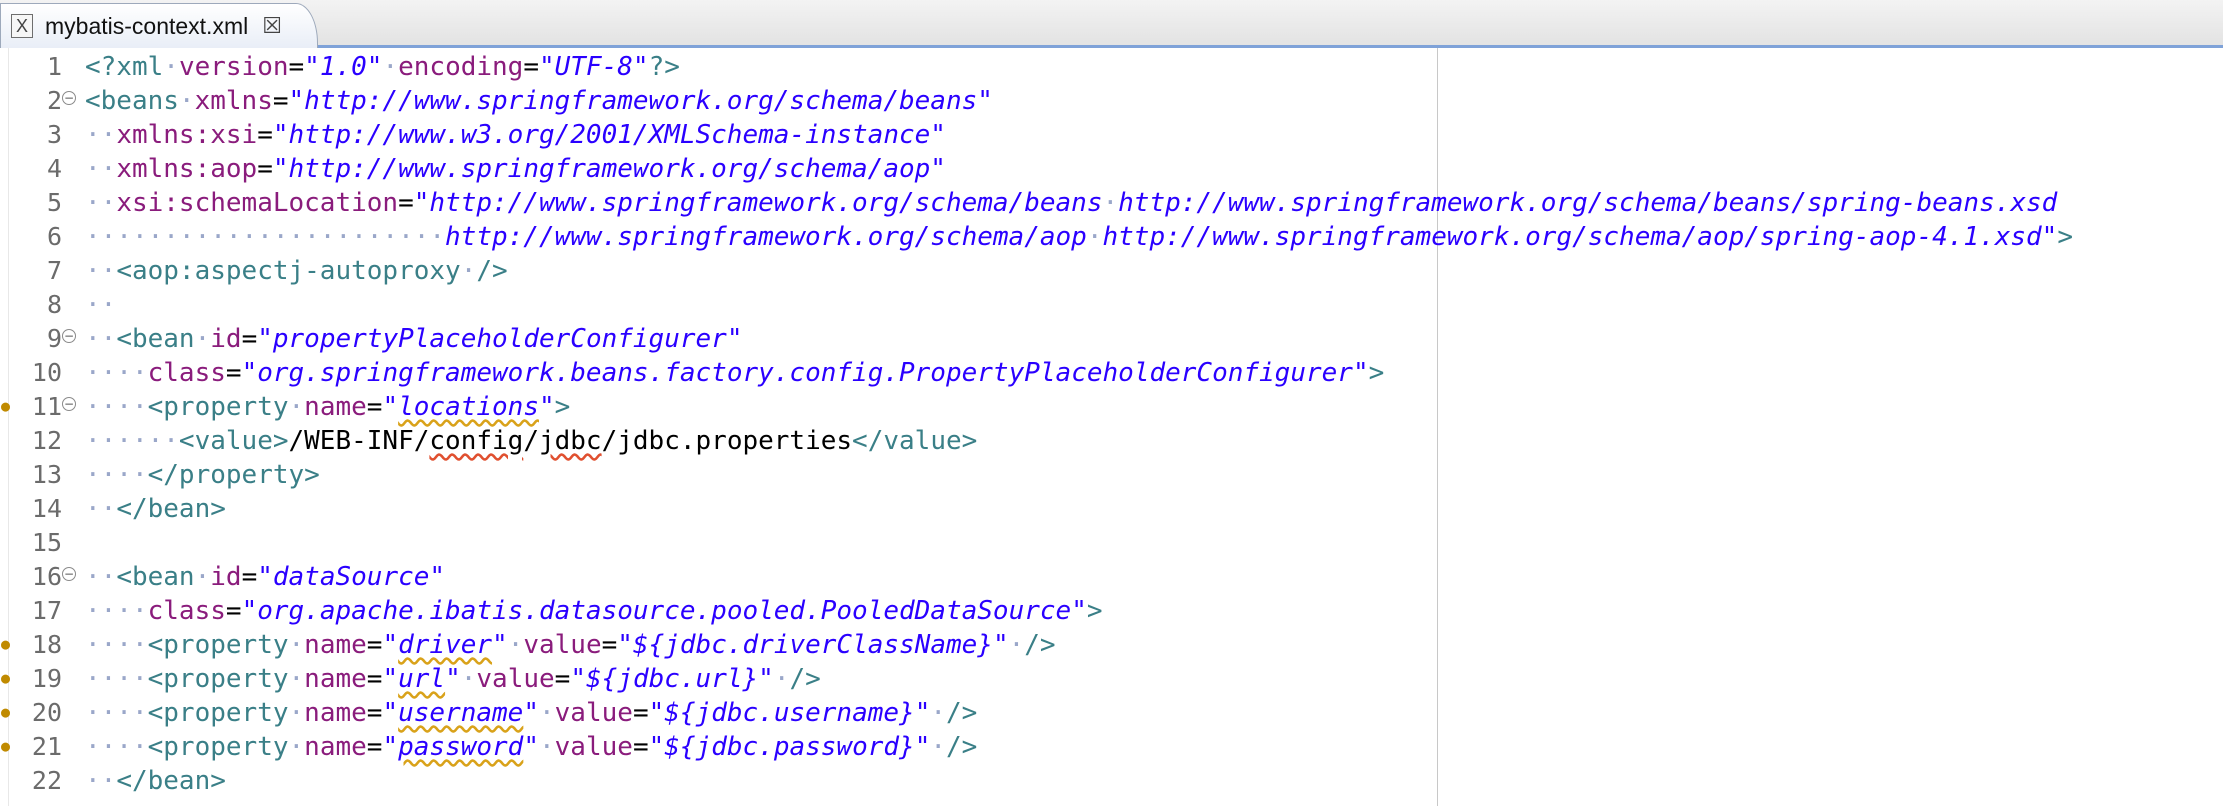 This screenshot has width=2223, height=806. What do you see at coordinates (46, 372) in the screenshot?
I see `line-number: 10` at bounding box center [46, 372].